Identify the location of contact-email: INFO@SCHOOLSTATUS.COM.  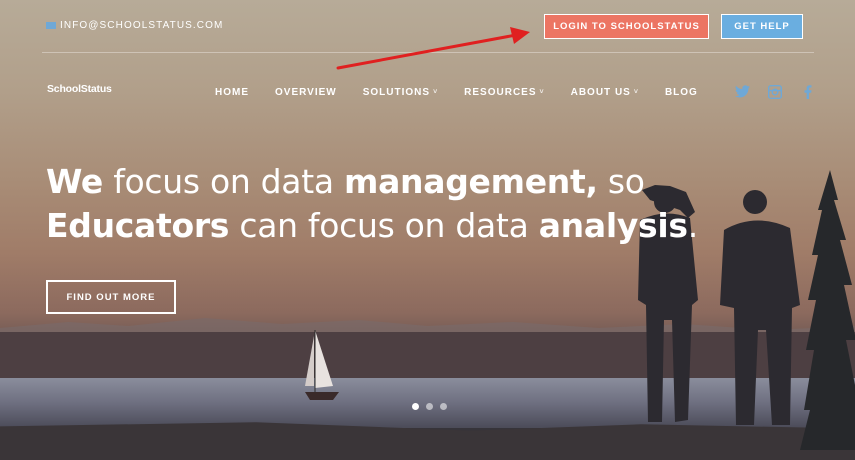
(134, 25).